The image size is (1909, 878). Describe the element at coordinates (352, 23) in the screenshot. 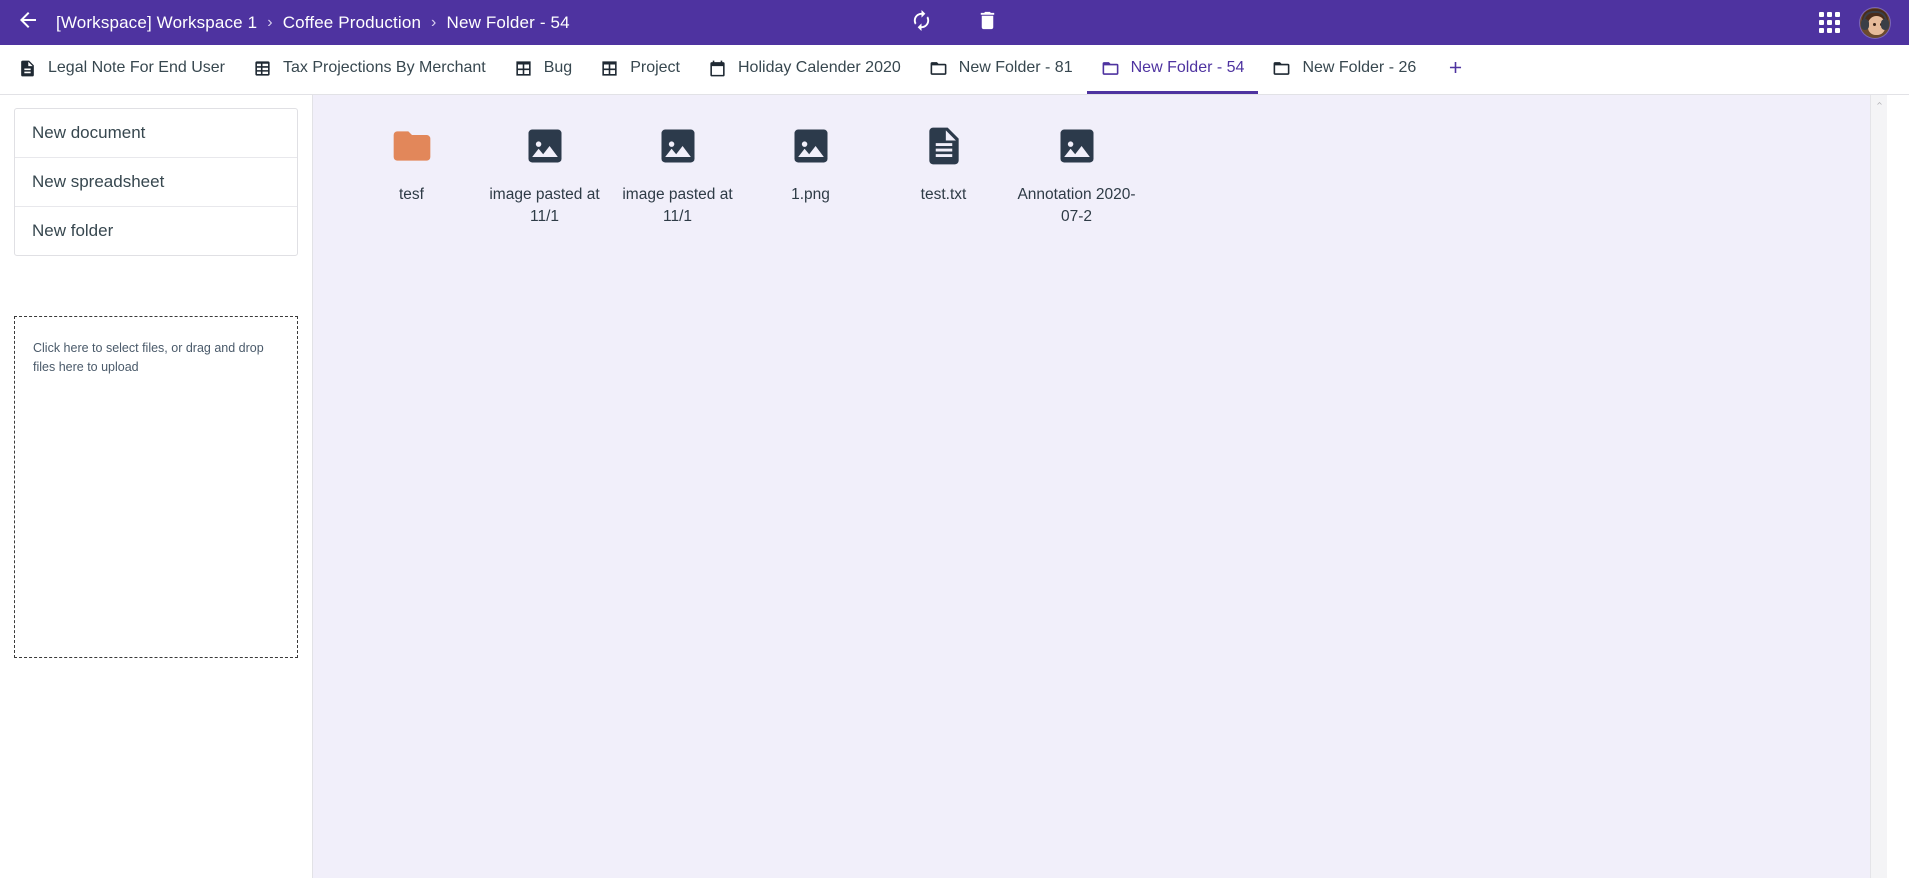

I see `breadcrumb-item-project: Coffee Production` at that location.